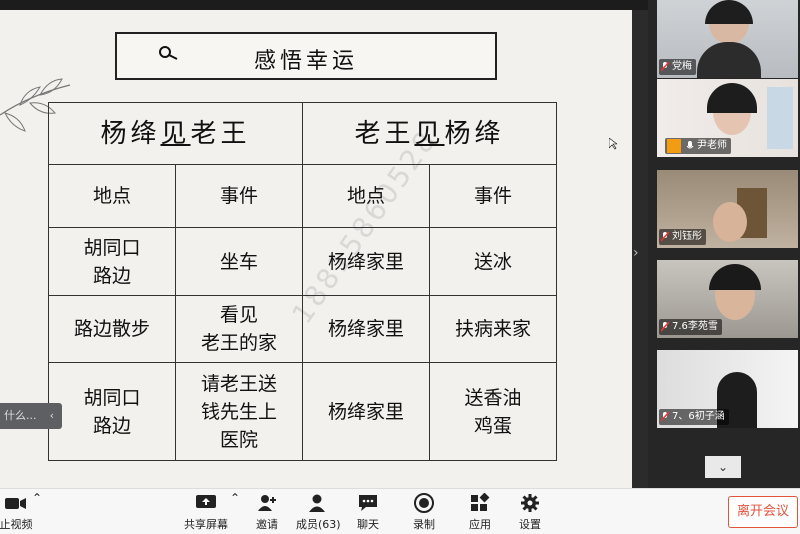 The height and width of the screenshot is (534, 800). I want to click on table-cell: 坐车, so click(239, 261).